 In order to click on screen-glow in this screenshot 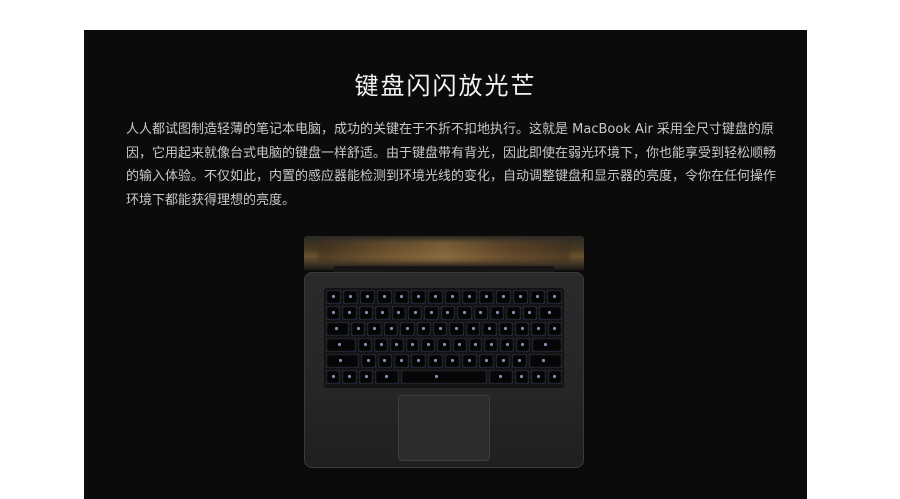, I will do `click(444, 251)`.